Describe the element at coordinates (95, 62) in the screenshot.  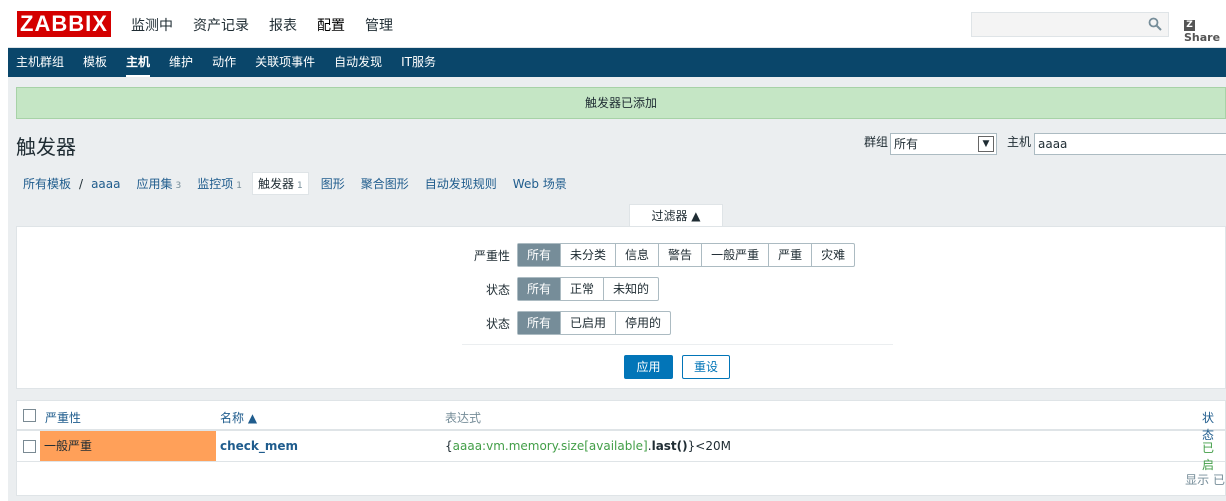
I see `sub-menu-templates: 模板` at that location.